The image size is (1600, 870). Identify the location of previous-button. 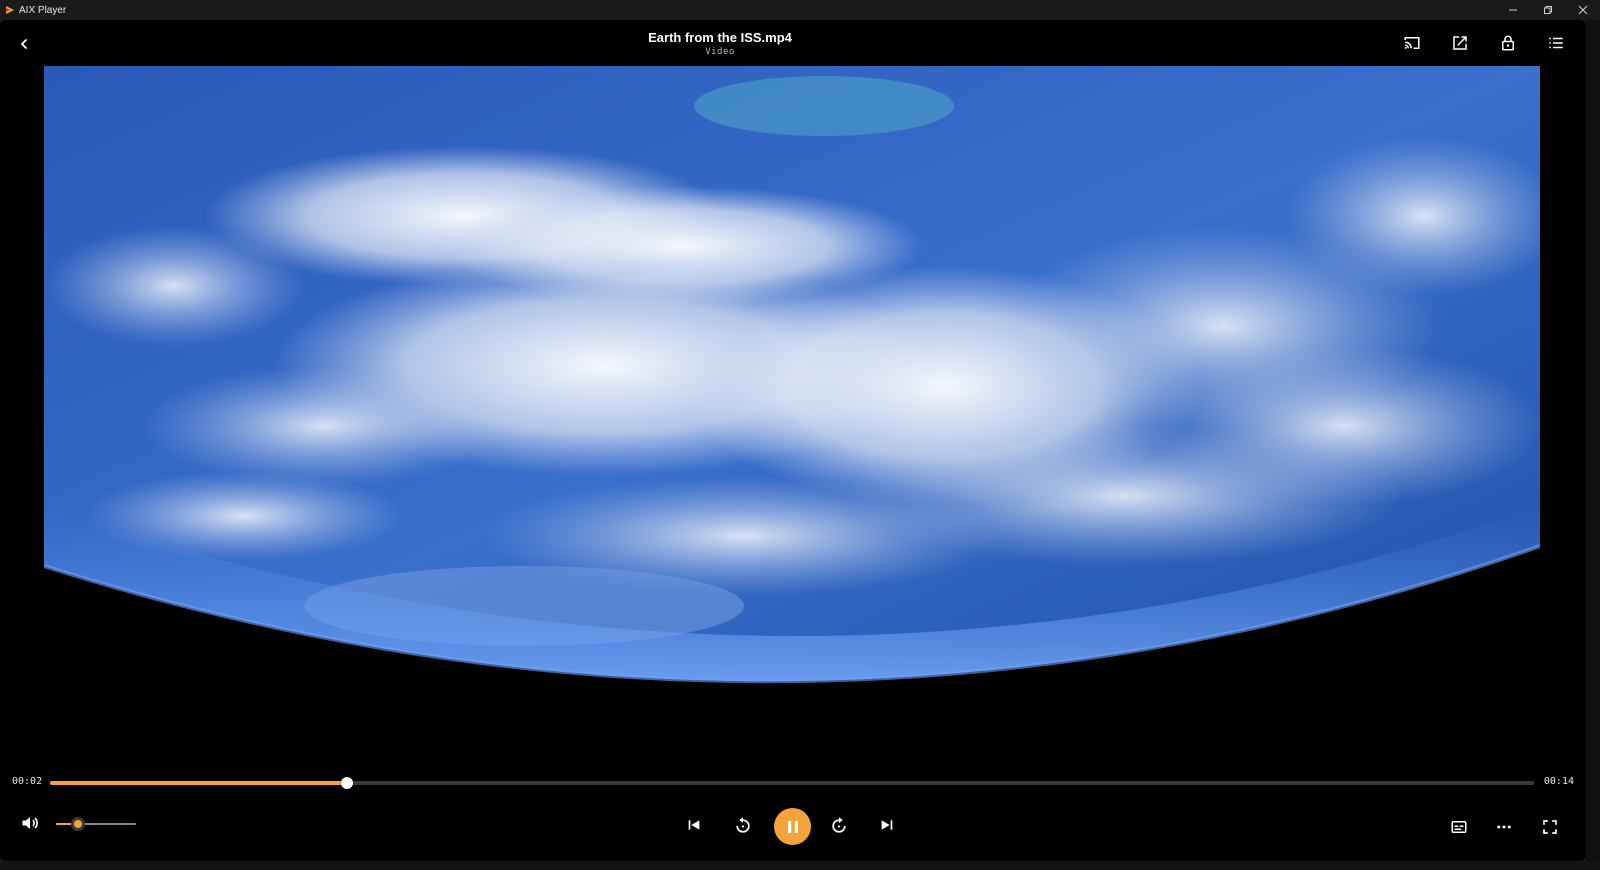
(694, 825).